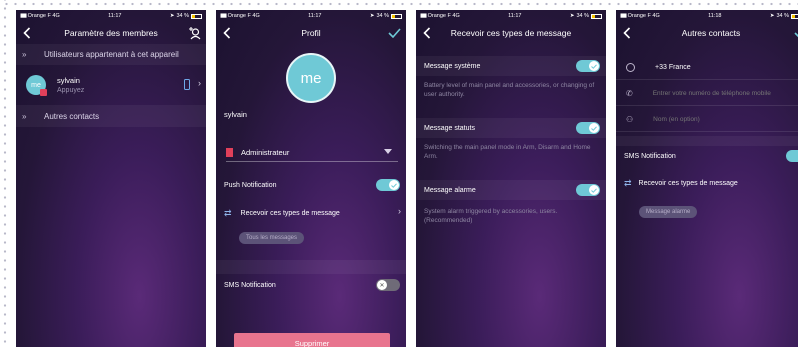 The image size is (798, 347). Describe the element at coordinates (111, 85) in the screenshot. I see `user-row: me sylvain Appuyez ›` at that location.